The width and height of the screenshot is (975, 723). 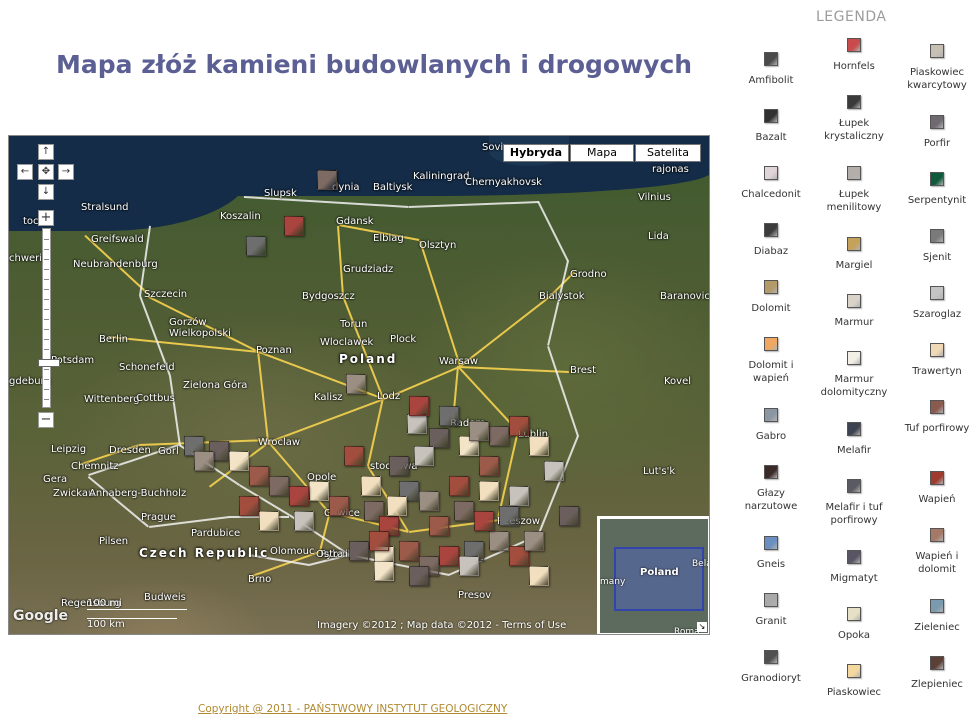 What do you see at coordinates (66, 172) in the screenshot?
I see `pan-right-icon: →` at bounding box center [66, 172].